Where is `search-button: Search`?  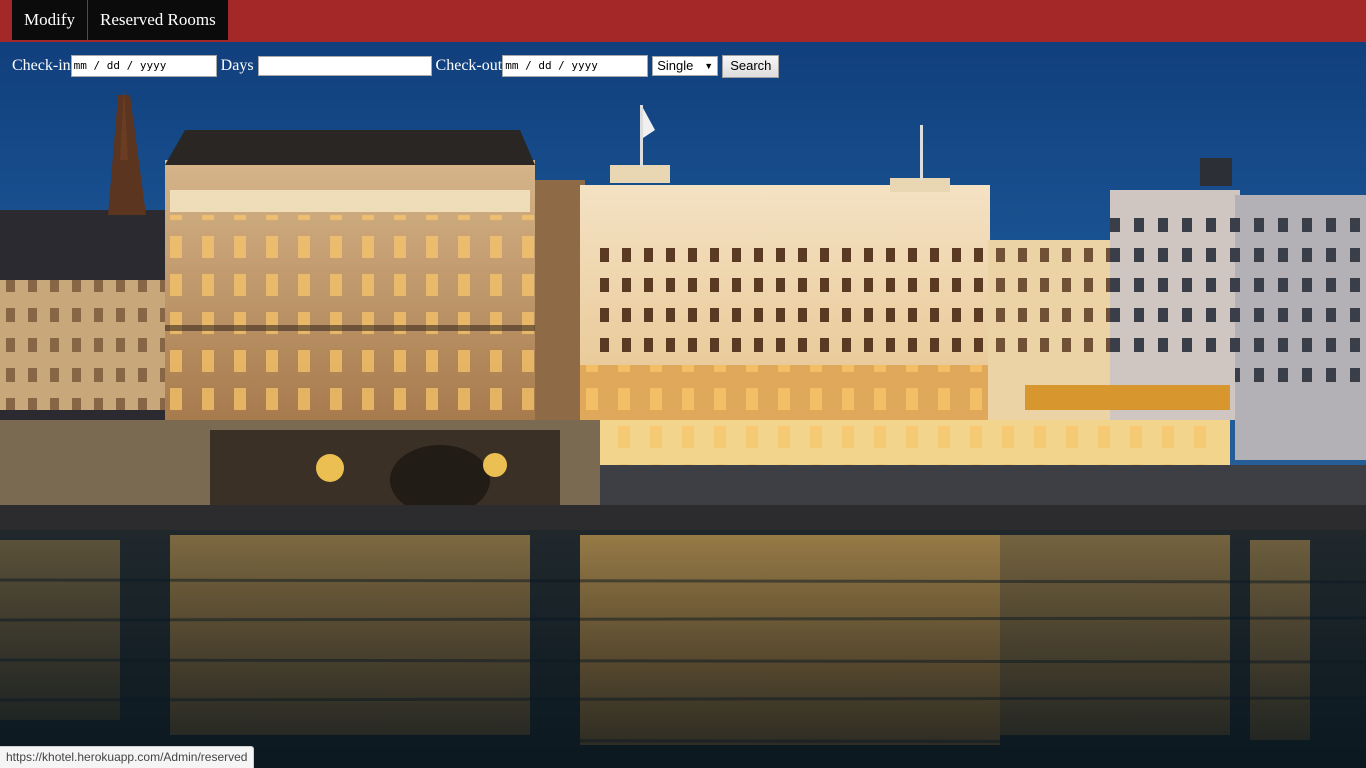
search-button: Search is located at coordinates (751, 66).